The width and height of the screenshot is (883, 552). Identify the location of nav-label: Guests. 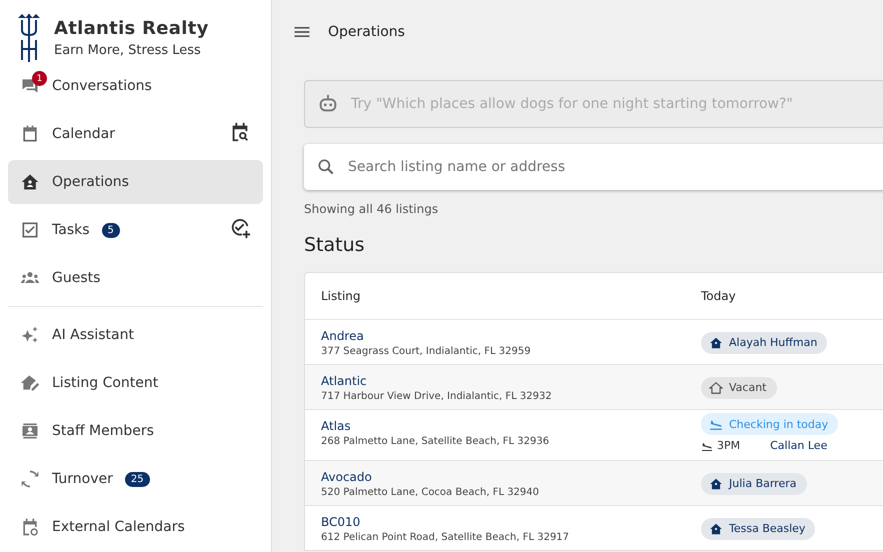
(76, 278).